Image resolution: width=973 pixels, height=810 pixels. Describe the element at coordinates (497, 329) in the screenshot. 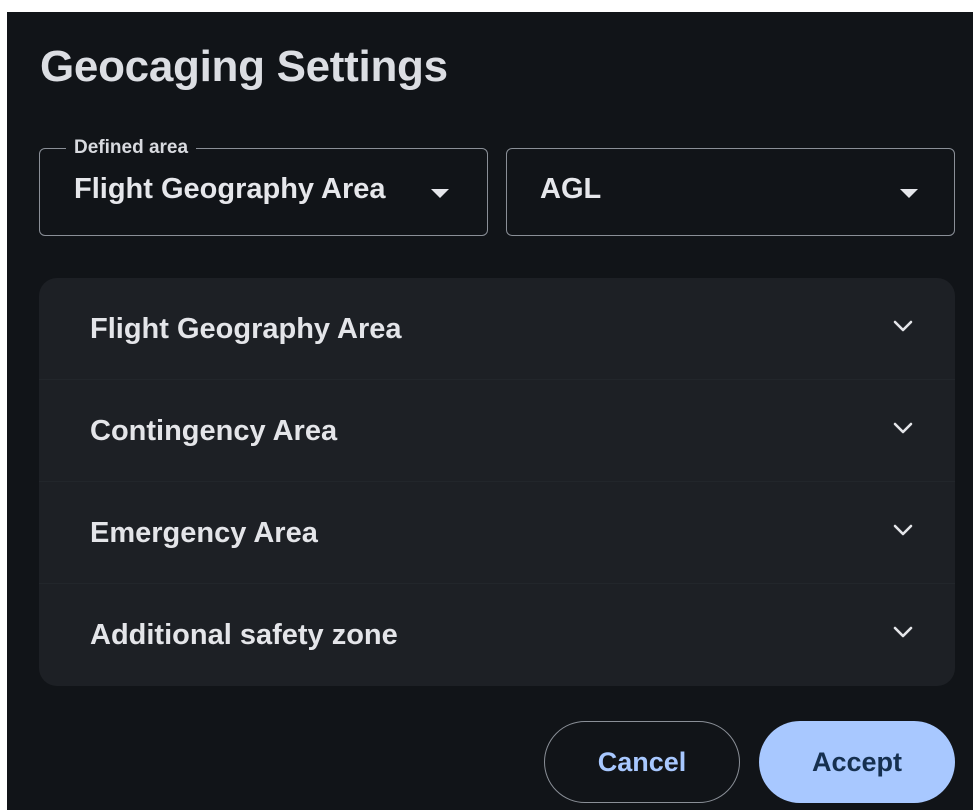

I see `accordion-item-flight-geography-area: Flight Geography Area` at that location.